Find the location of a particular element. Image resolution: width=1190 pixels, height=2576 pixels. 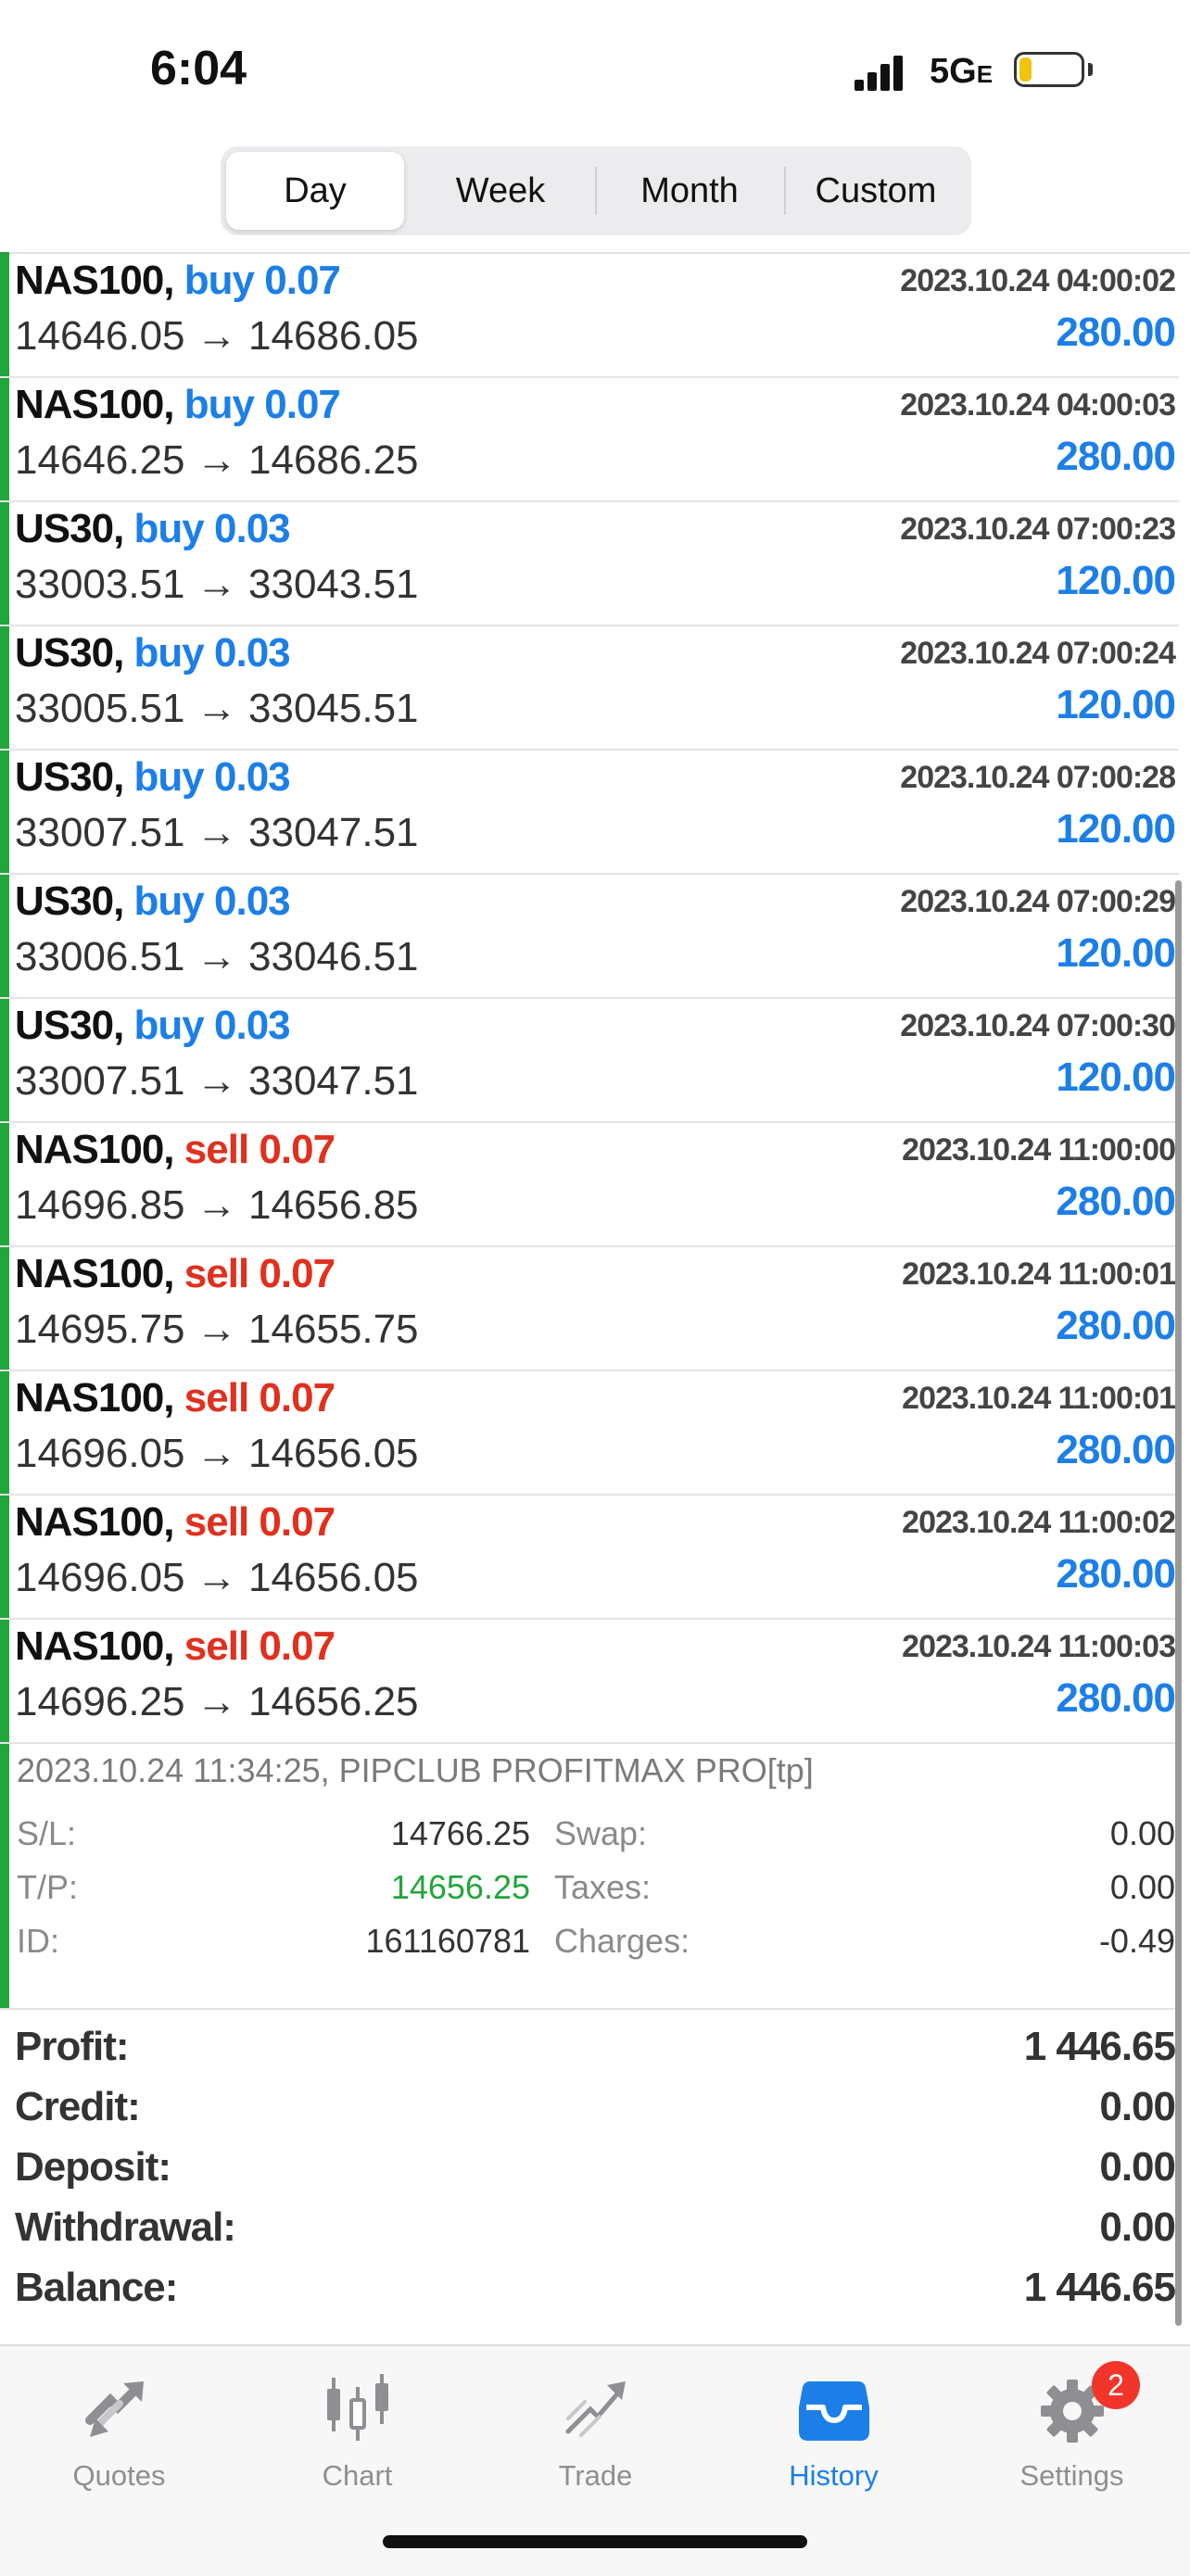

swap-value: 0.00 is located at coordinates (1142, 1833).